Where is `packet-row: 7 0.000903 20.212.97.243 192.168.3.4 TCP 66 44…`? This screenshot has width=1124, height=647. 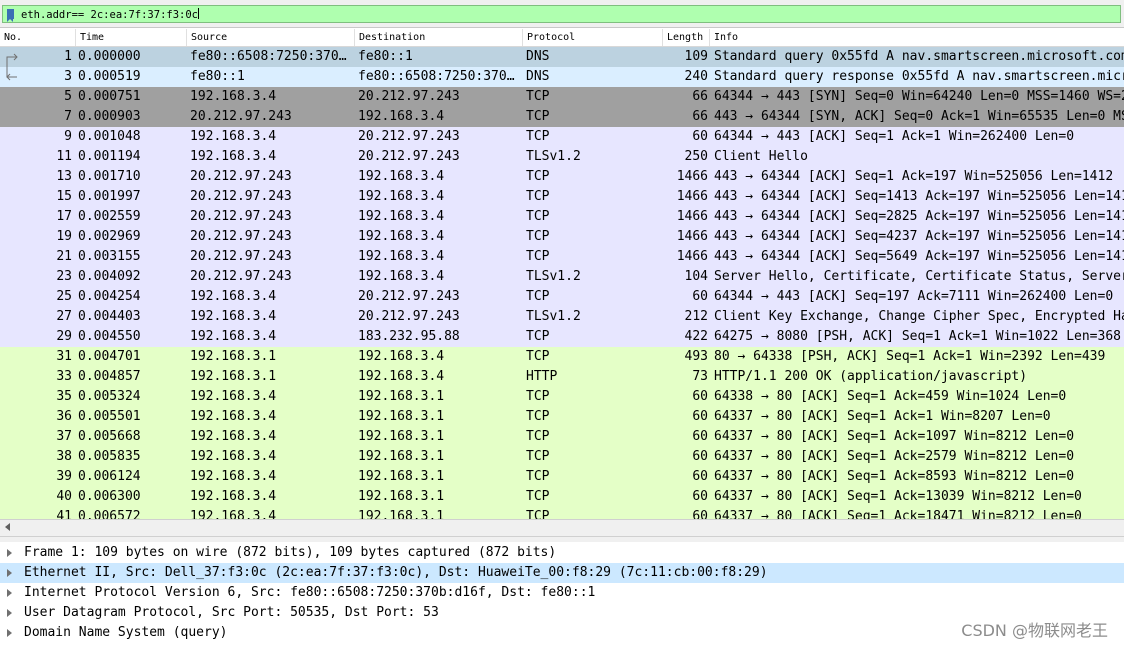
packet-row: 7 0.000903 20.212.97.243 192.168.3.4 TCP 66 44… is located at coordinates (562, 117).